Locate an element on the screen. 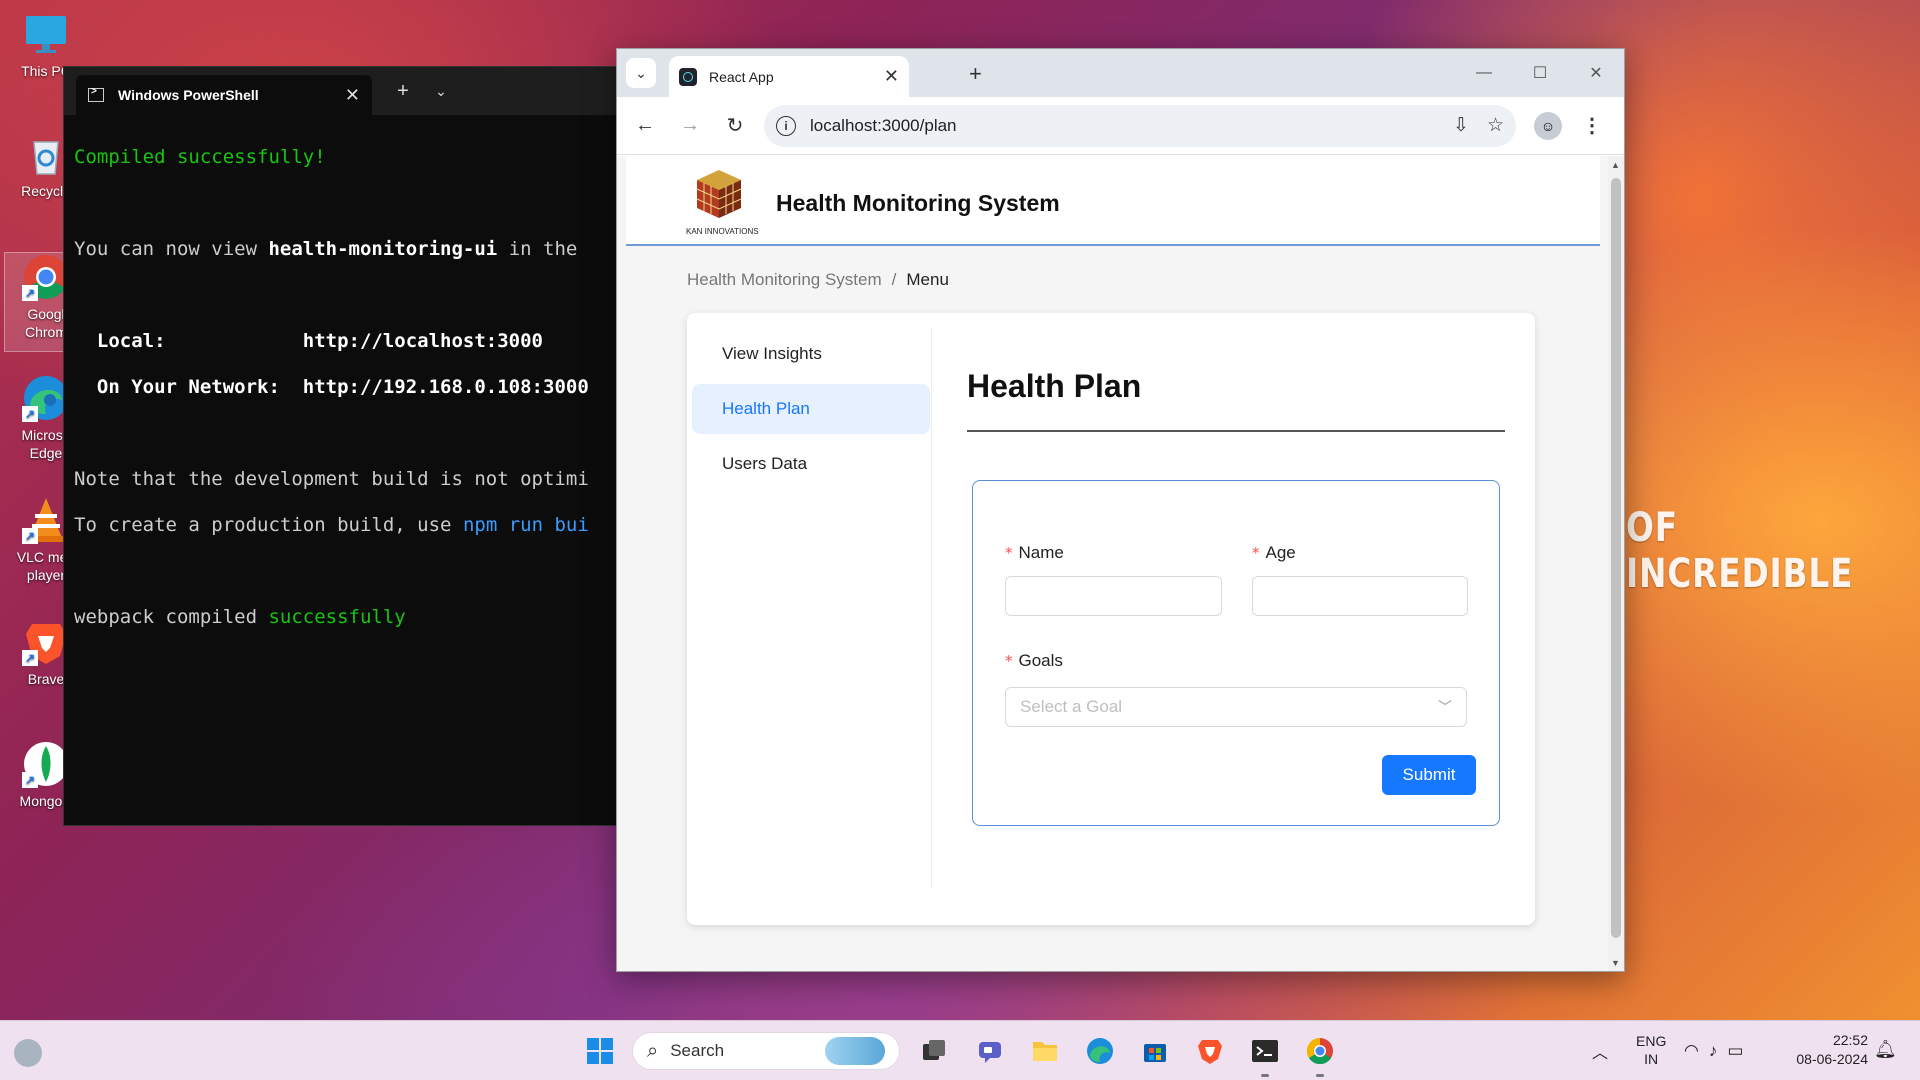 The height and width of the screenshot is (1080, 1920). name-label-text: Name is located at coordinates (1041, 552).